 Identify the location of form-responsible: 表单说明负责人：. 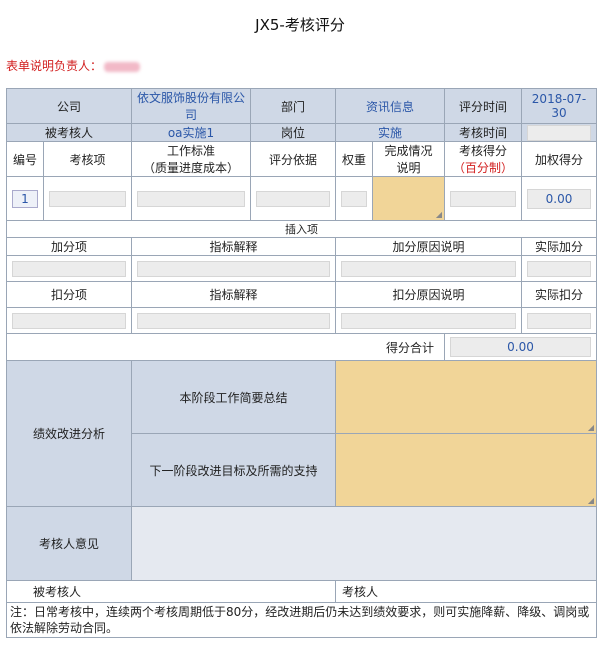
(73, 65).